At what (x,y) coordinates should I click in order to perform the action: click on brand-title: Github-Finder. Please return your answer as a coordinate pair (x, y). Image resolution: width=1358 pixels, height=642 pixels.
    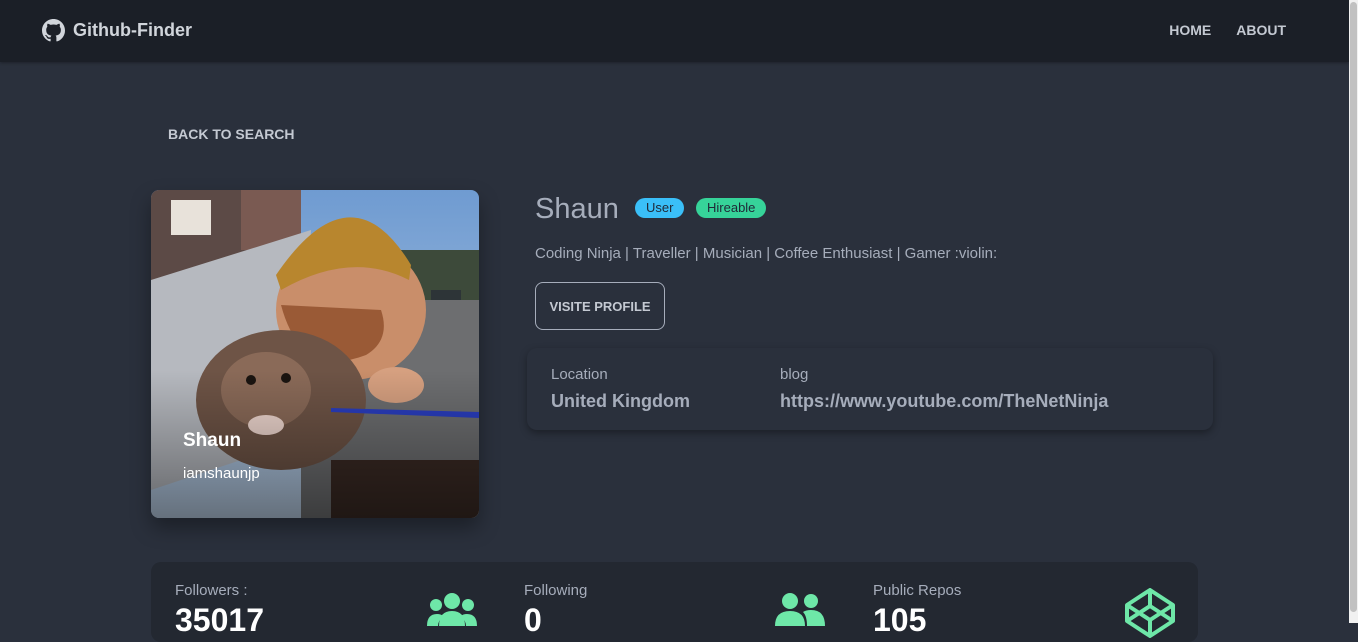
    Looking at the image, I should click on (132, 30).